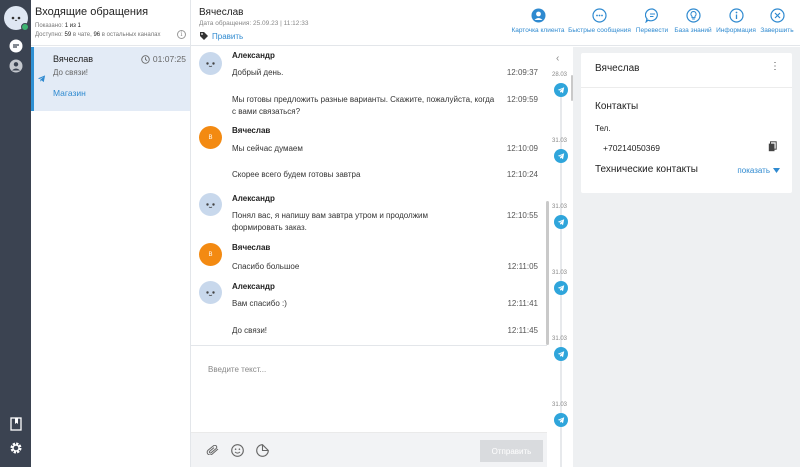 This screenshot has width=800, height=467. I want to click on message-text: Вам спасибо :), so click(259, 303).